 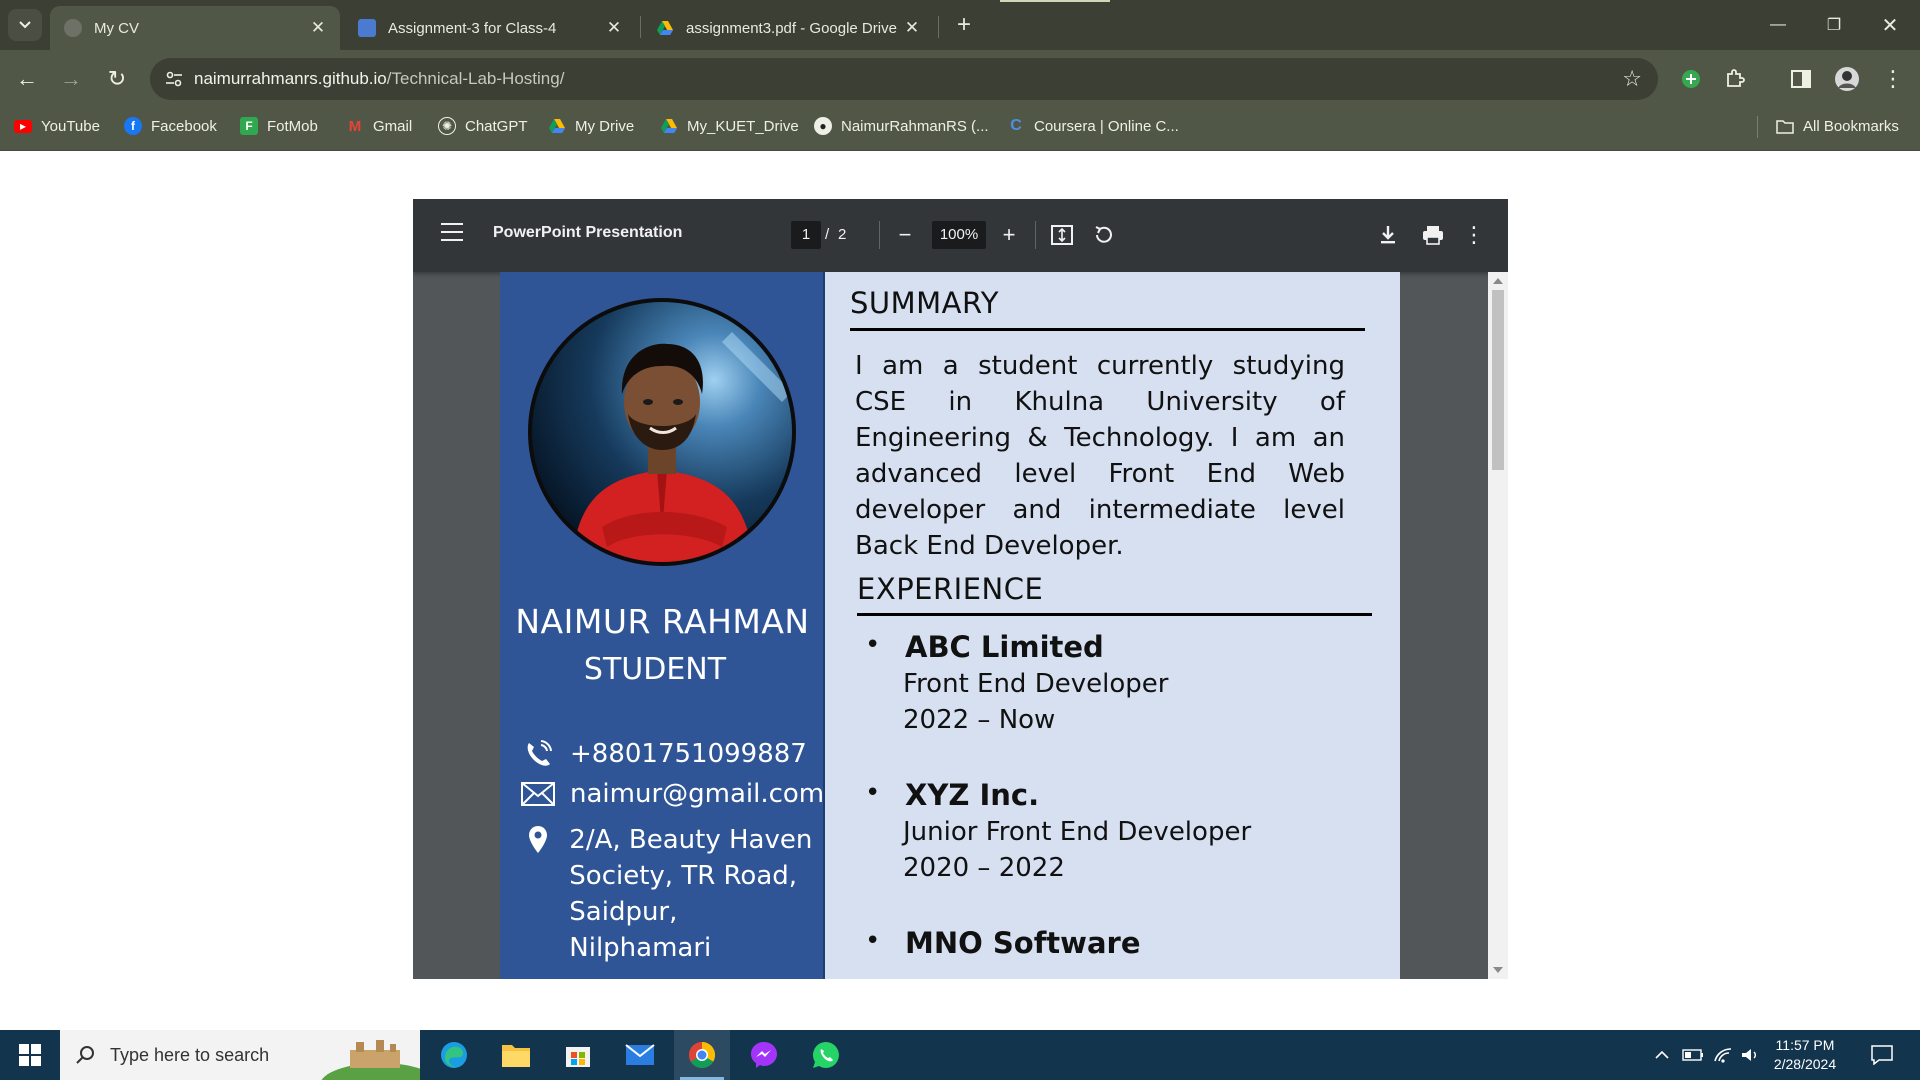 I want to click on edge-app, so click(x=454, y=1055).